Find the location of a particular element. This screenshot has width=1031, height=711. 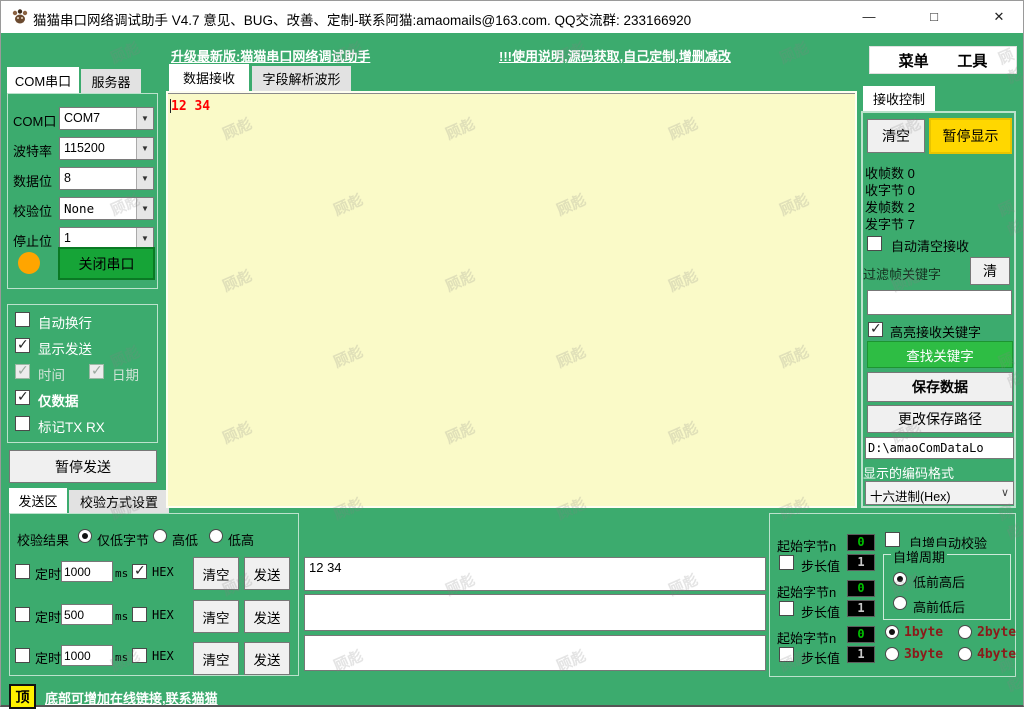

high-first-radio is located at coordinates (900, 603).